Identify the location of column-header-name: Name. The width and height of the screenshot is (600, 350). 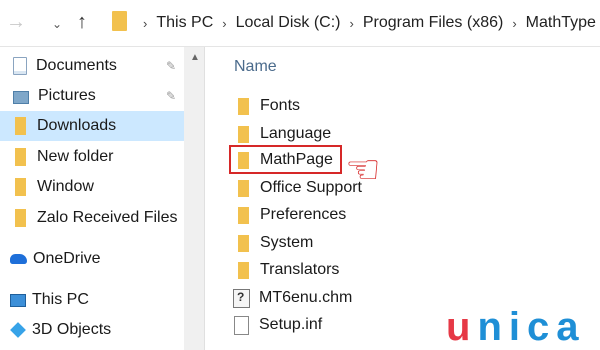
(255, 67).